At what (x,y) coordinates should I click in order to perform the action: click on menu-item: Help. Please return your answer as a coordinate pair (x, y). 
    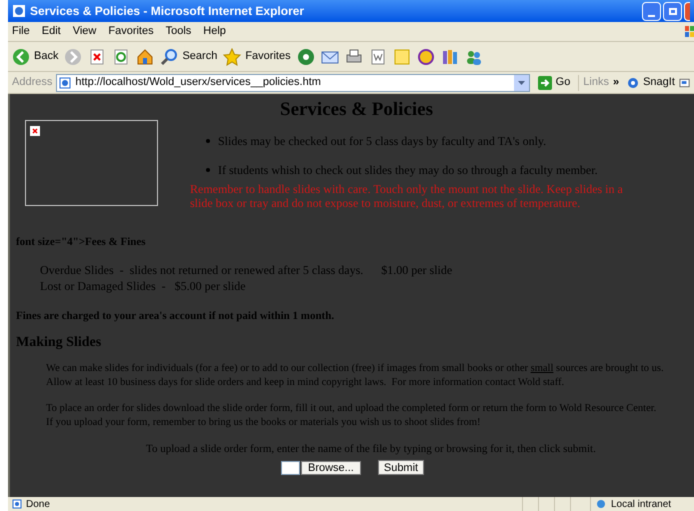
    Looking at the image, I should click on (214, 31).